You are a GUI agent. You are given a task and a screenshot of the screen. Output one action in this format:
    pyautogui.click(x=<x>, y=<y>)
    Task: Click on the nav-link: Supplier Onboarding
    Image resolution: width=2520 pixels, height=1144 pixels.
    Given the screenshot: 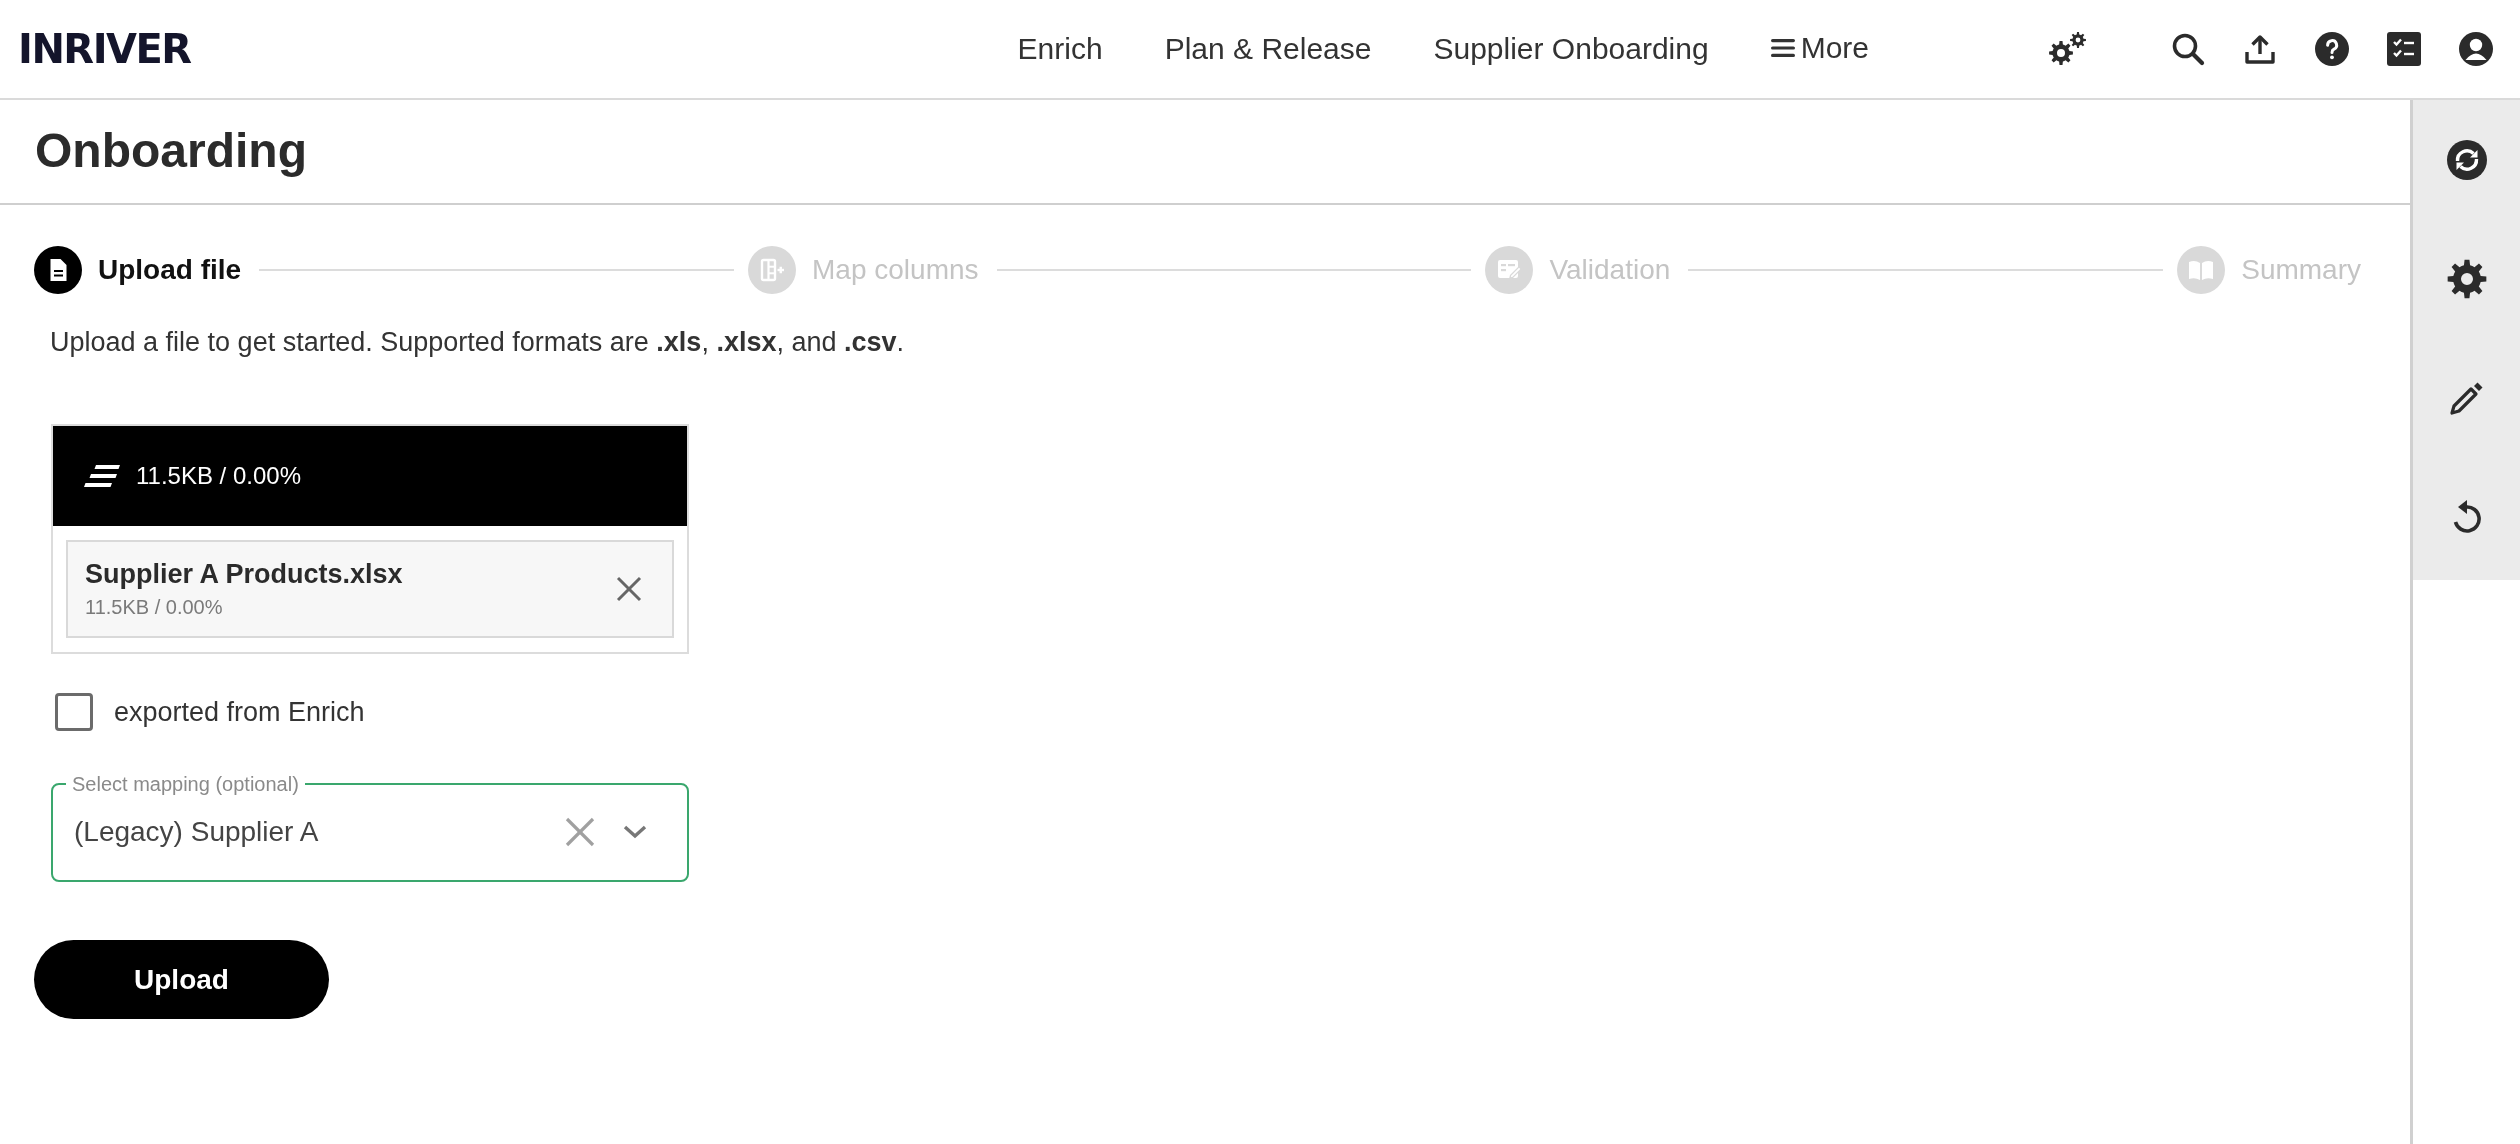 What is the action you would take?
    pyautogui.click(x=1571, y=49)
    